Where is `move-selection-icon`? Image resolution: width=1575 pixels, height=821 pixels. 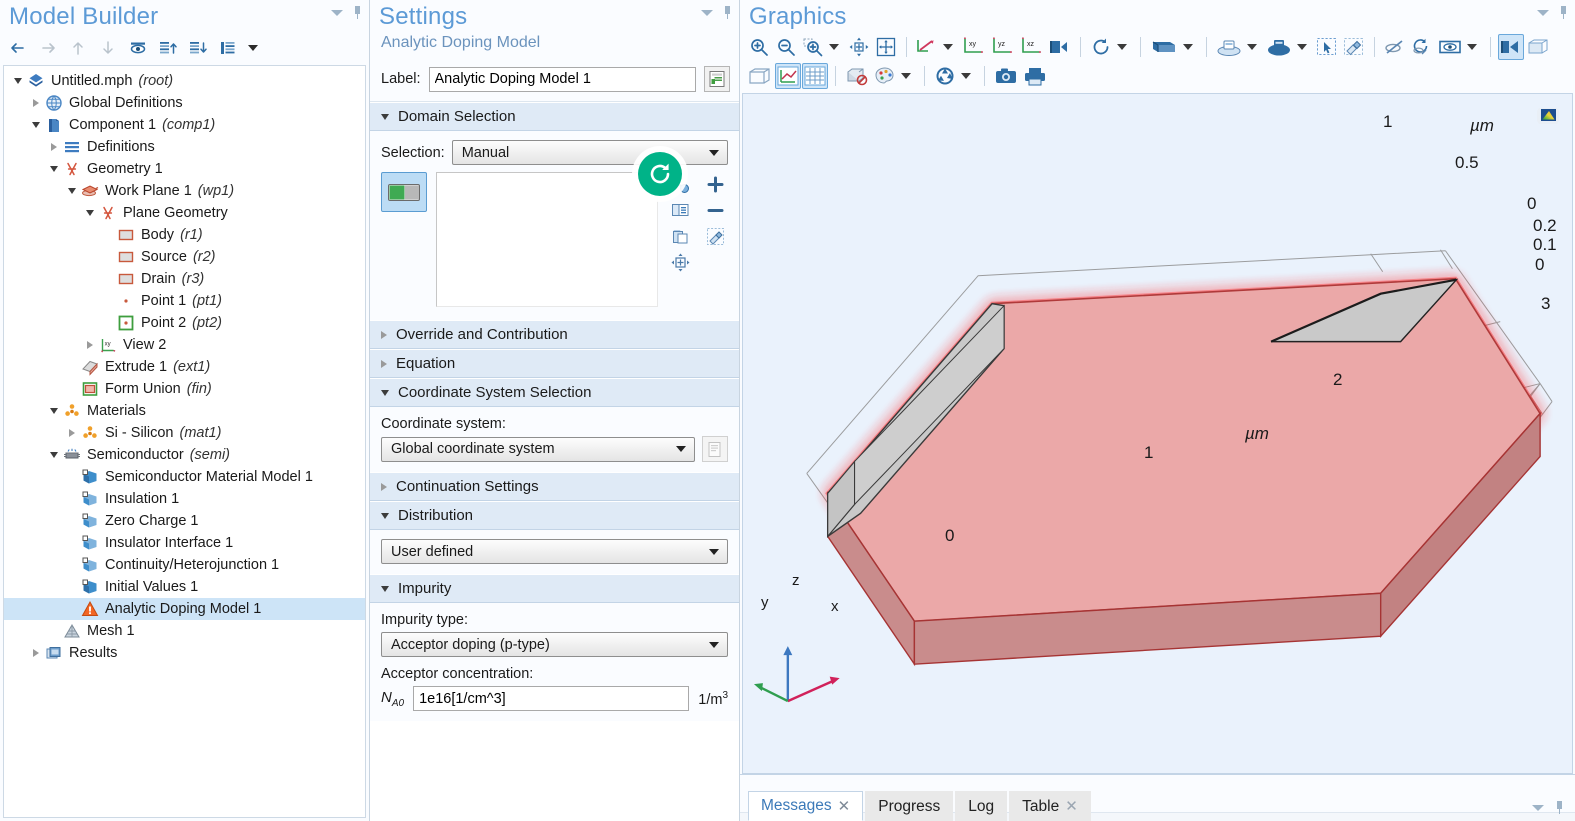
move-selection-icon is located at coordinates (680, 262).